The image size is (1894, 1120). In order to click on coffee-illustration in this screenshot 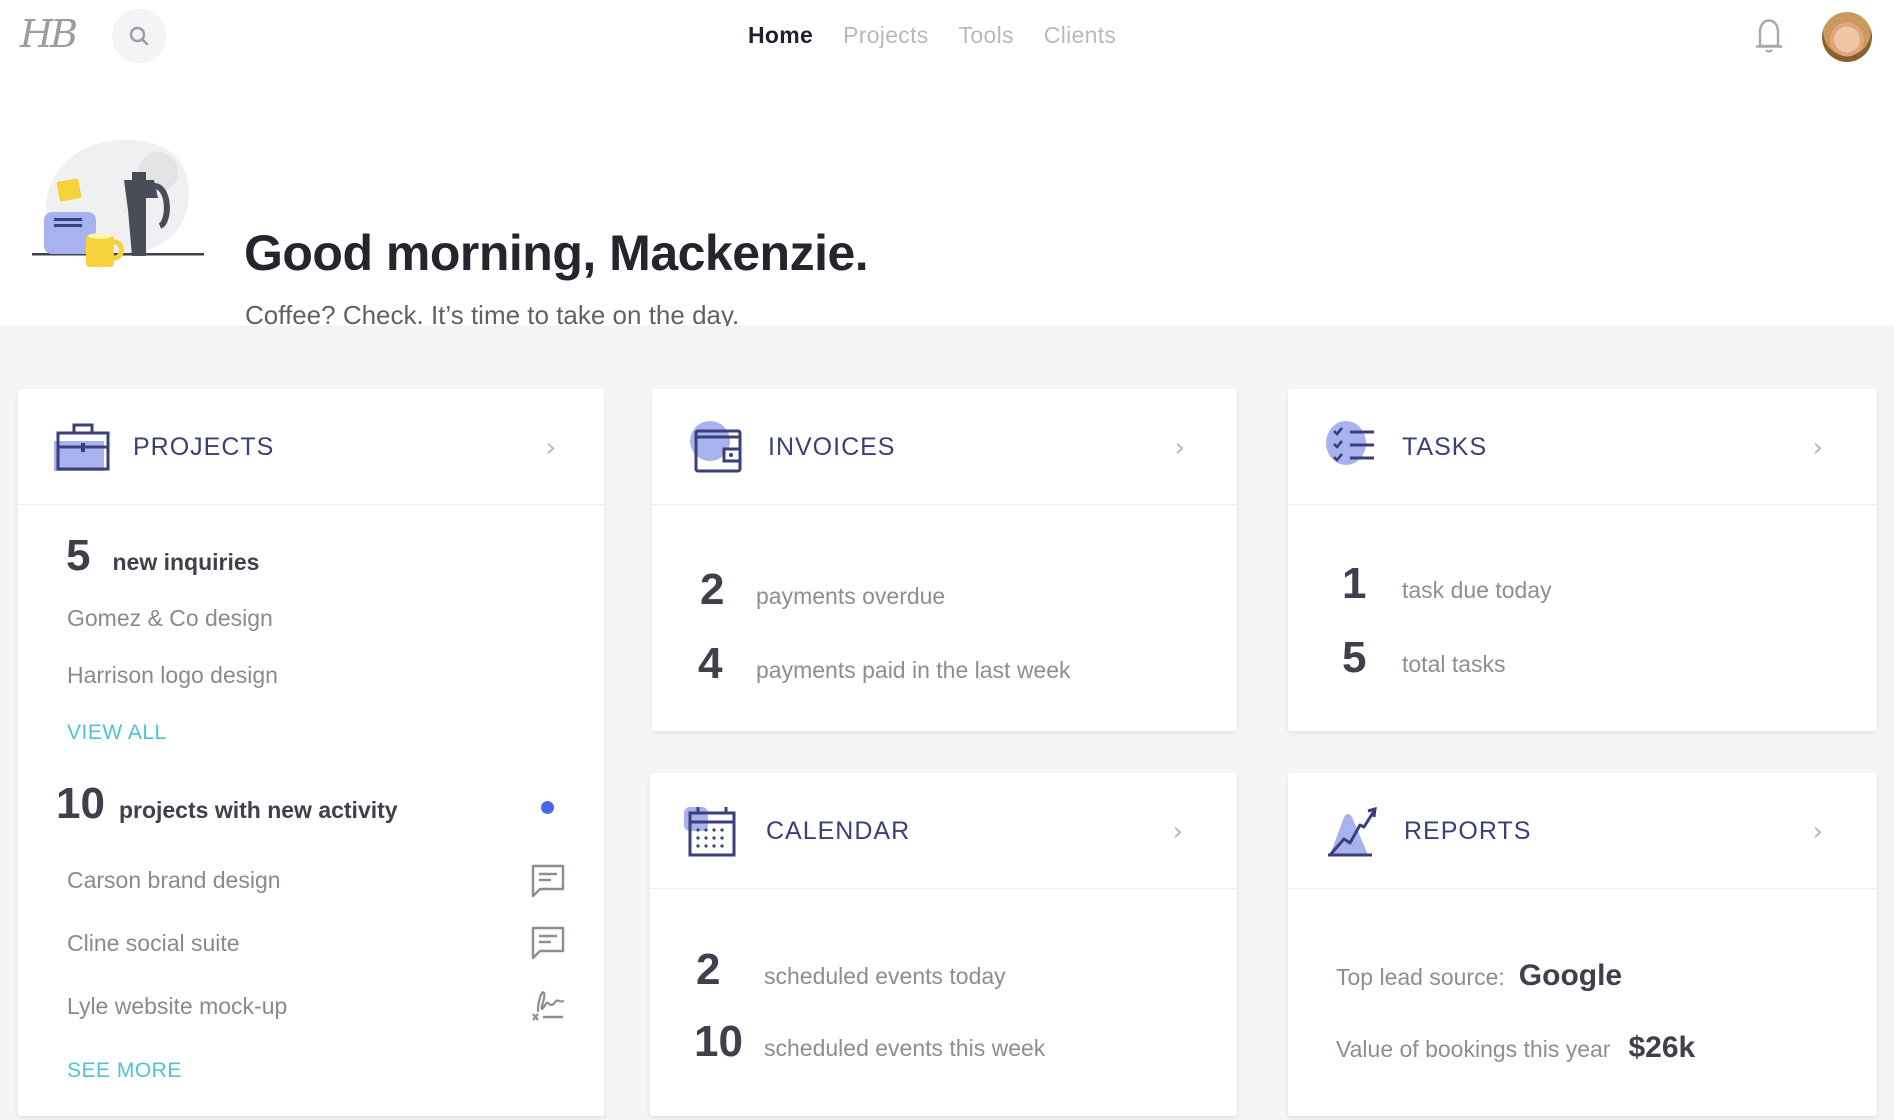, I will do `click(118, 203)`.